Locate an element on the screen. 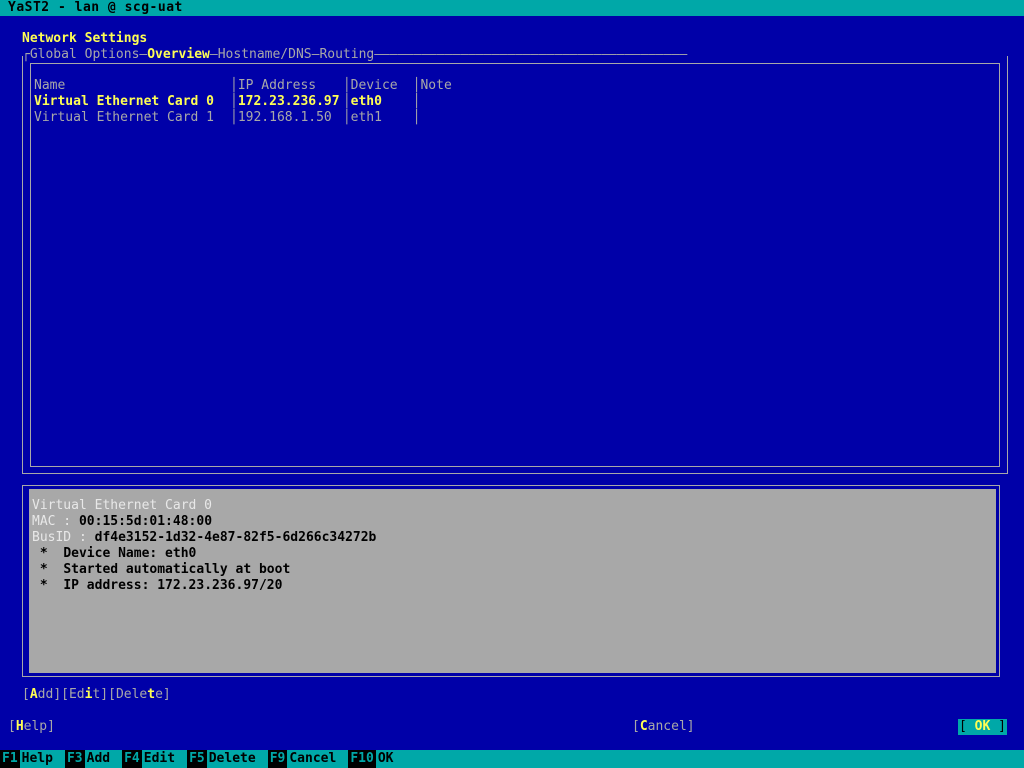 This screenshot has height=768, width=1024. detail-bullet-text: Started automatically at boot is located at coordinates (177, 569).